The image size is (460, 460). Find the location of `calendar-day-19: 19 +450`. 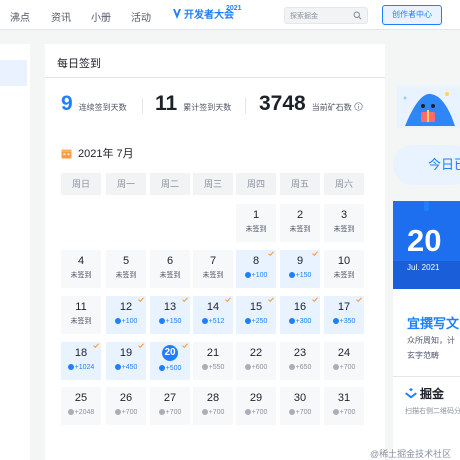

calendar-day-19: 19 +450 is located at coordinates (126, 361).